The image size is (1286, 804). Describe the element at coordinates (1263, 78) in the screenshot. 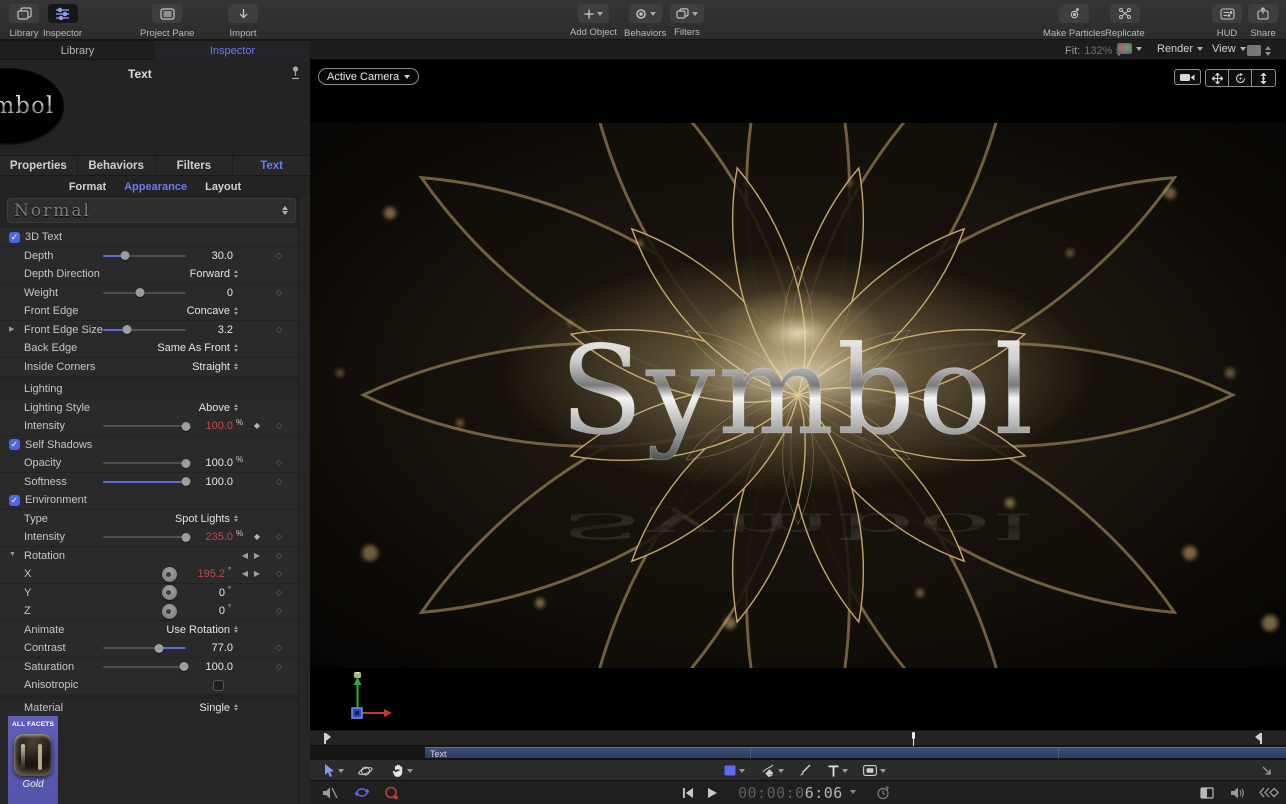

I see `dolly-camera-button` at that location.